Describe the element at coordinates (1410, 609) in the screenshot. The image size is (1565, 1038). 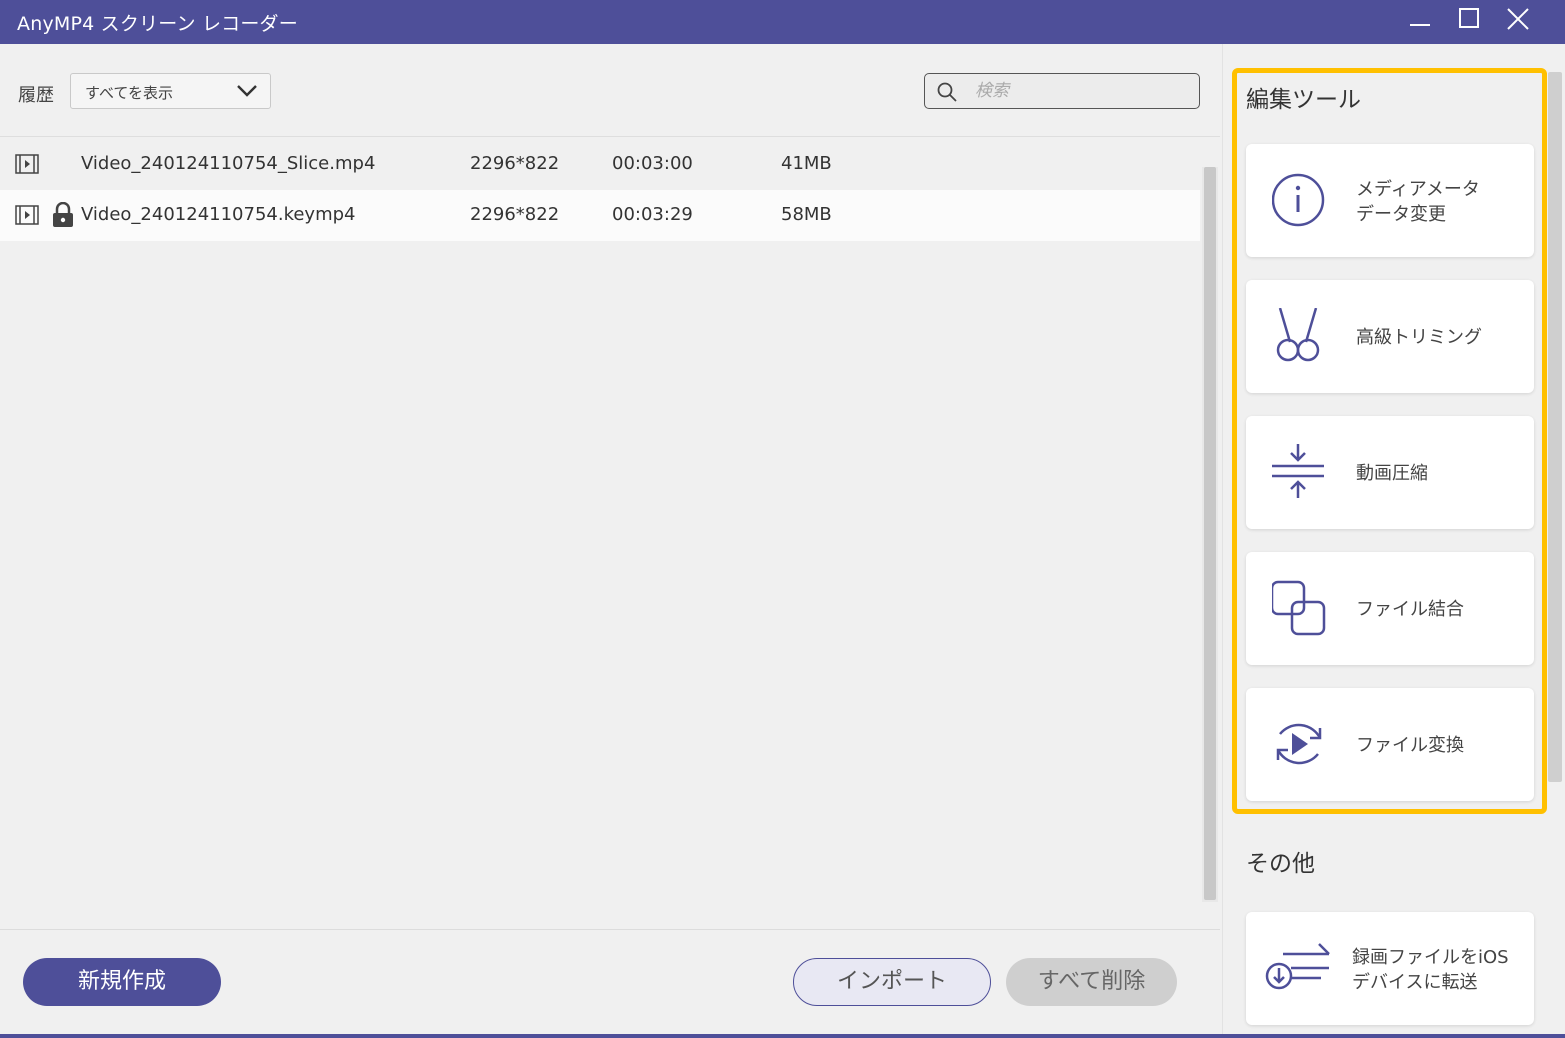
I see `tool-label: ファイル結合` at that location.